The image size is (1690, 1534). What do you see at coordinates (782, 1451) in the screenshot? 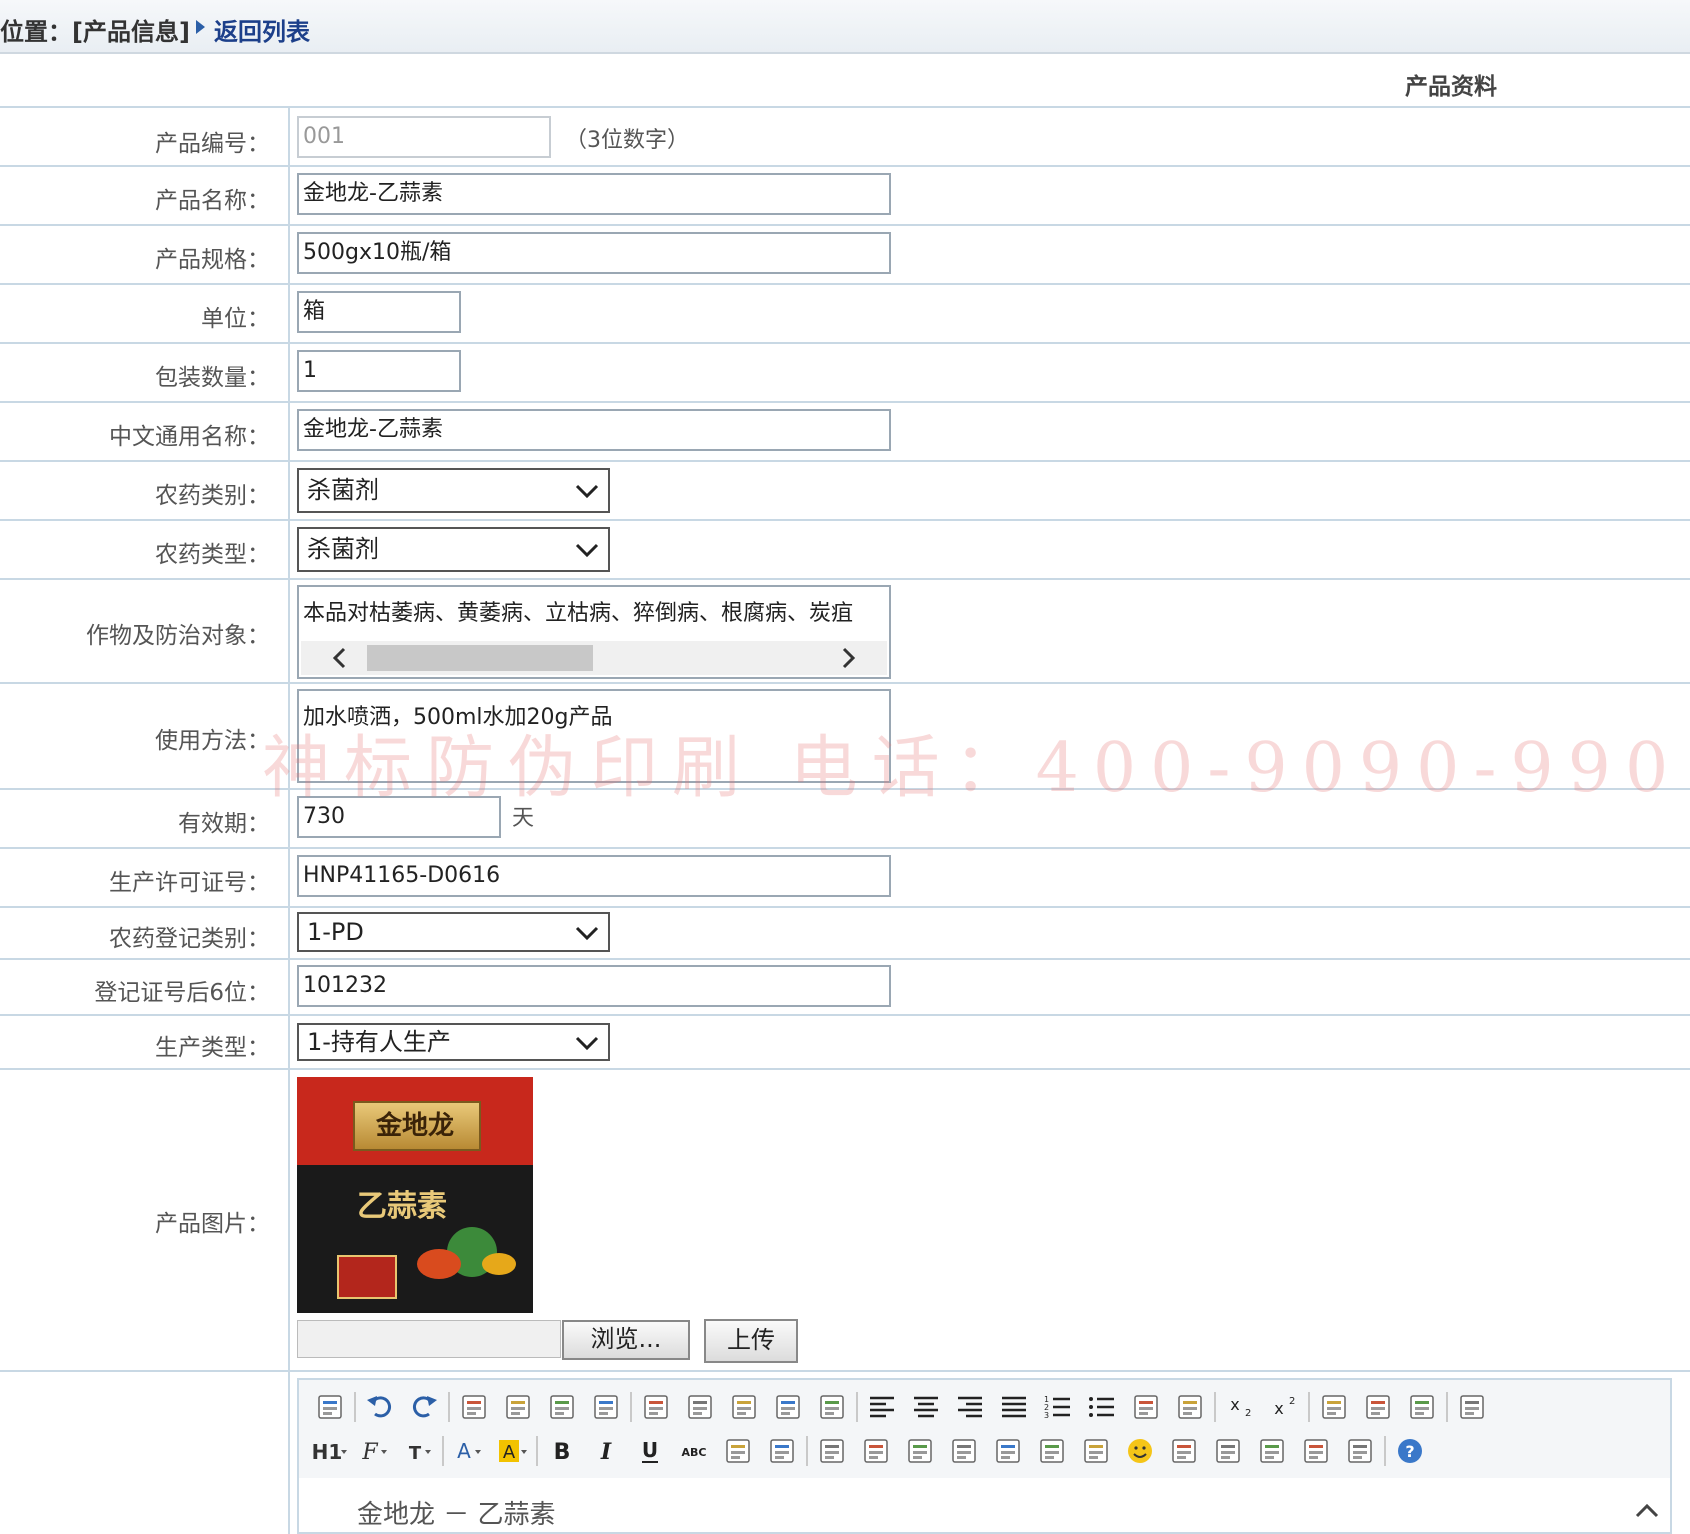
I see `eraser-icon` at bounding box center [782, 1451].